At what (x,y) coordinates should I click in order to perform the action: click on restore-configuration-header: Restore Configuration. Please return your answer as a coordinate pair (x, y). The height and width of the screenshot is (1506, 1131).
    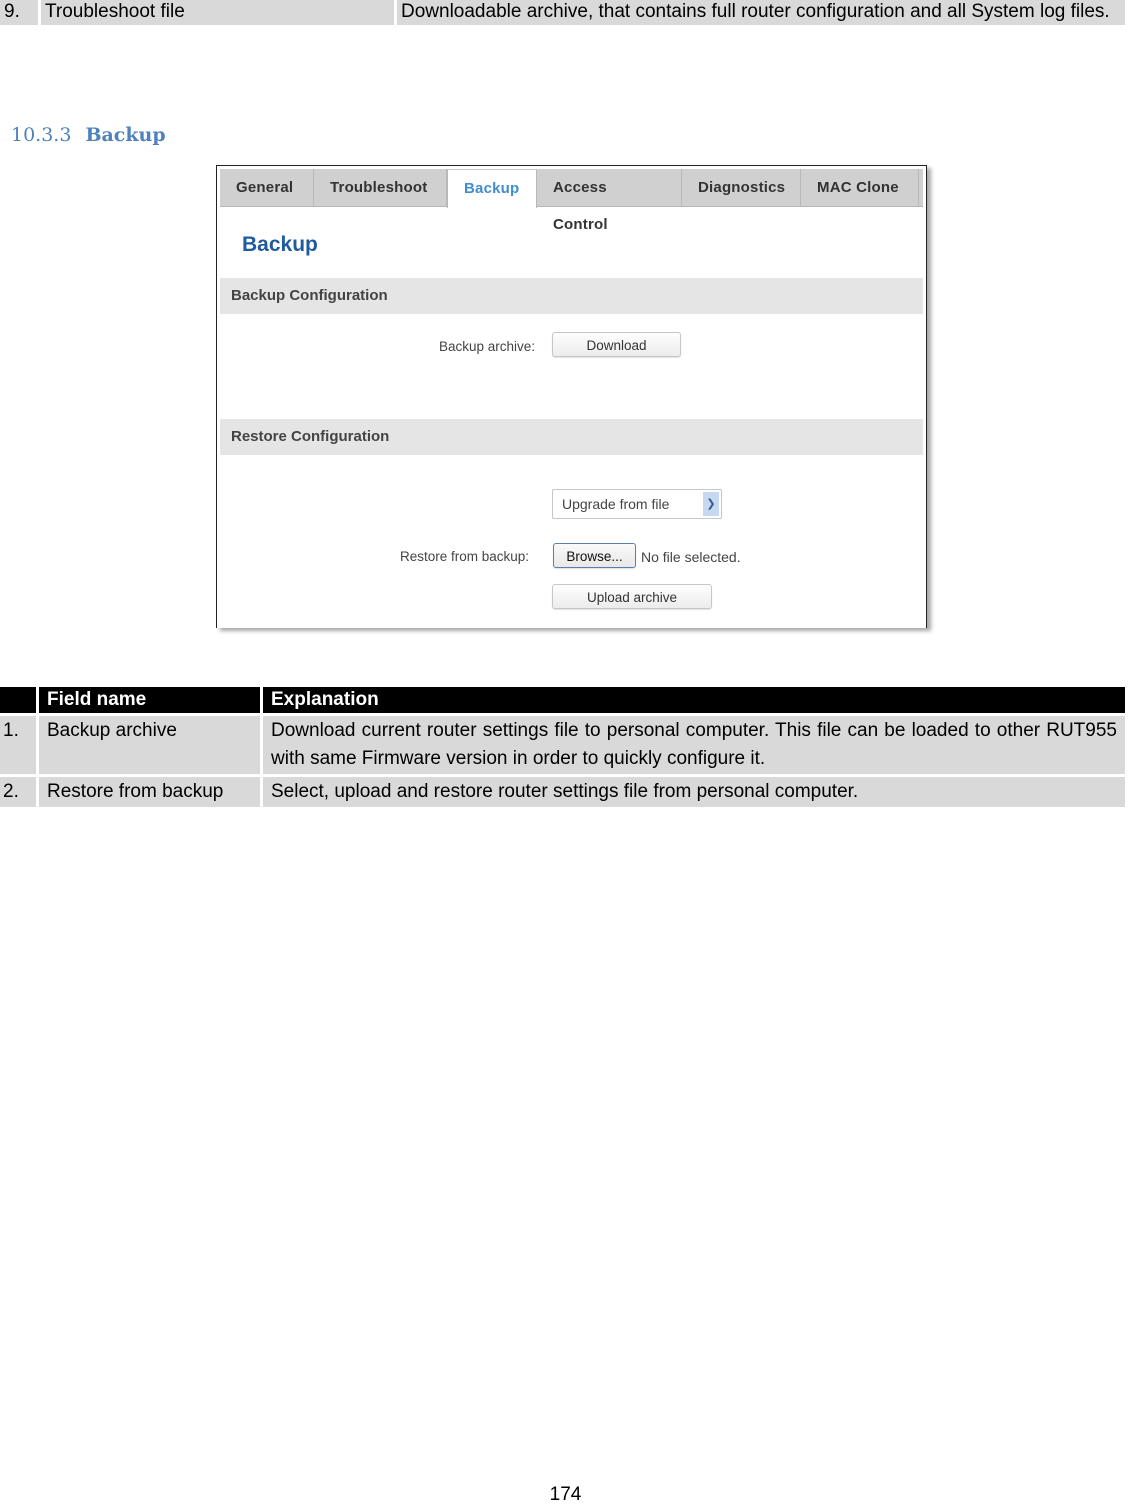
    Looking at the image, I should click on (571, 437).